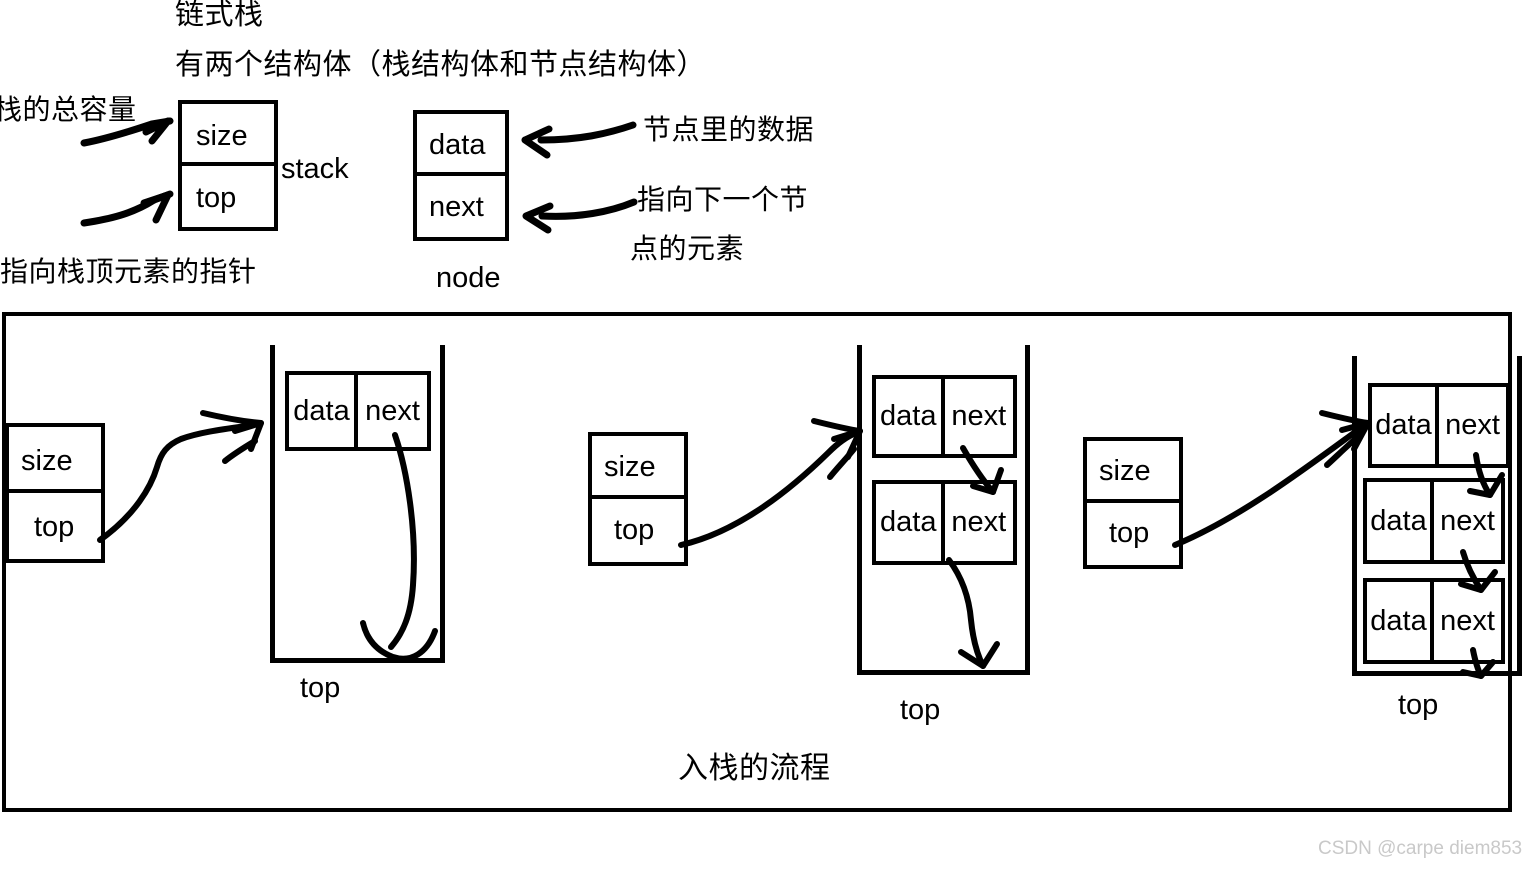  Describe the element at coordinates (1400, 621) in the screenshot. I see `step3-node-3-data: data` at that location.